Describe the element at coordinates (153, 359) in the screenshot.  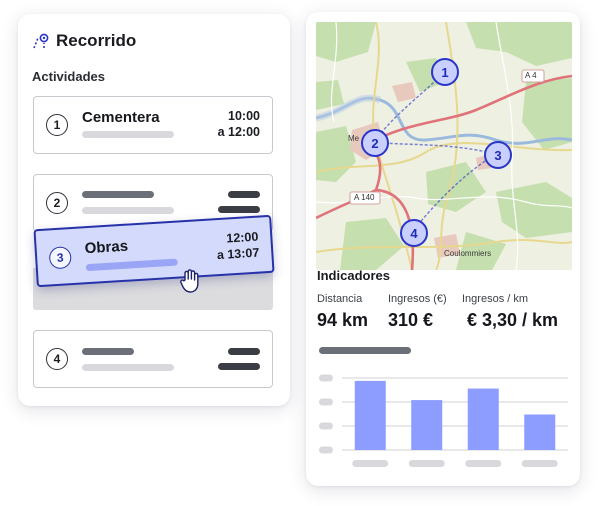
I see `activity-card-4: 4` at that location.